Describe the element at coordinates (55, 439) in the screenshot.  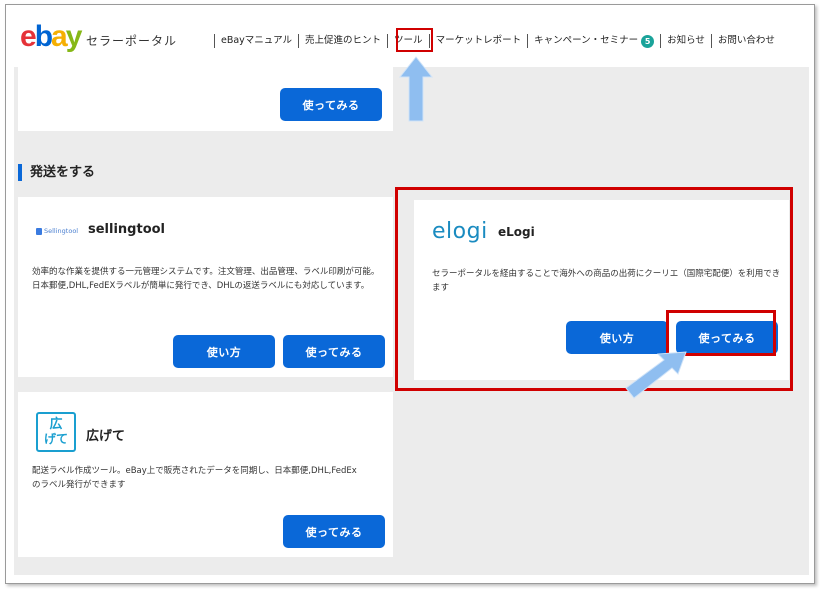
I see `hirogete-logo-text-2: げて` at that location.